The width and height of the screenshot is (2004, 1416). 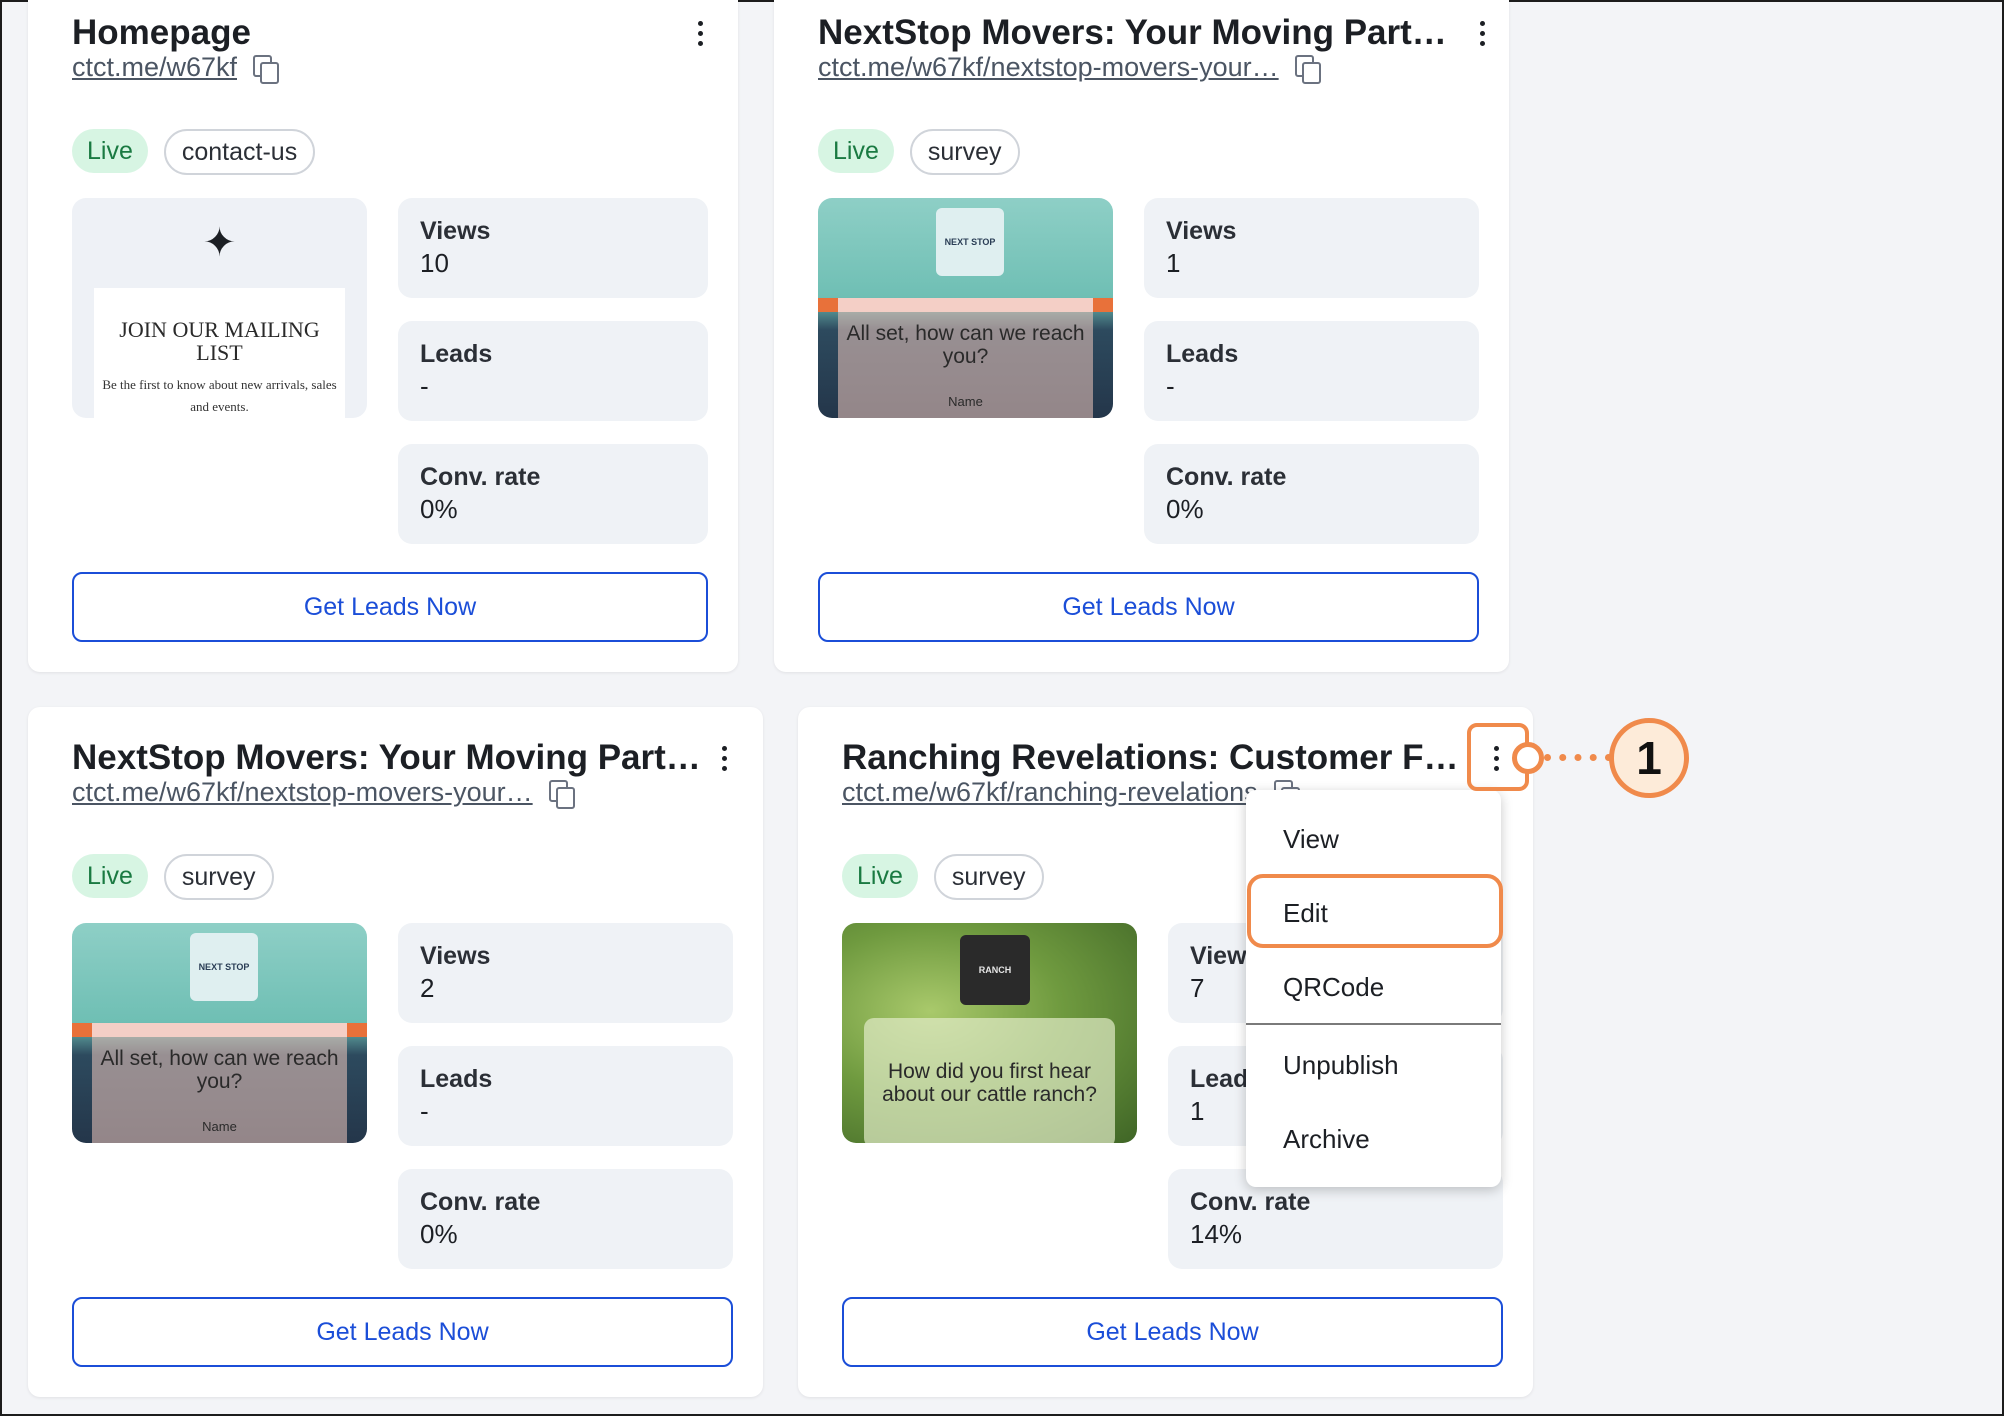 I want to click on url-row: ctct.me/w67kf/ranching-revelations, so click(x=1071, y=793).